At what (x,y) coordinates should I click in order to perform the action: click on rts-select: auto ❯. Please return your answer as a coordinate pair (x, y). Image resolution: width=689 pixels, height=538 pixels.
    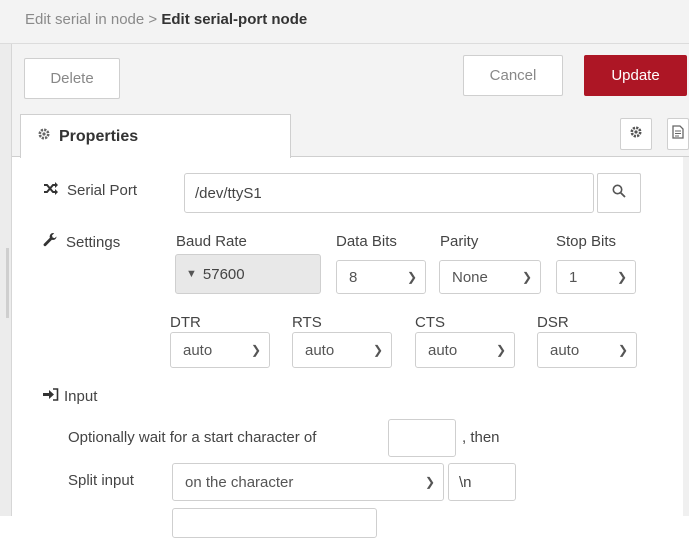
    Looking at the image, I should click on (342, 350).